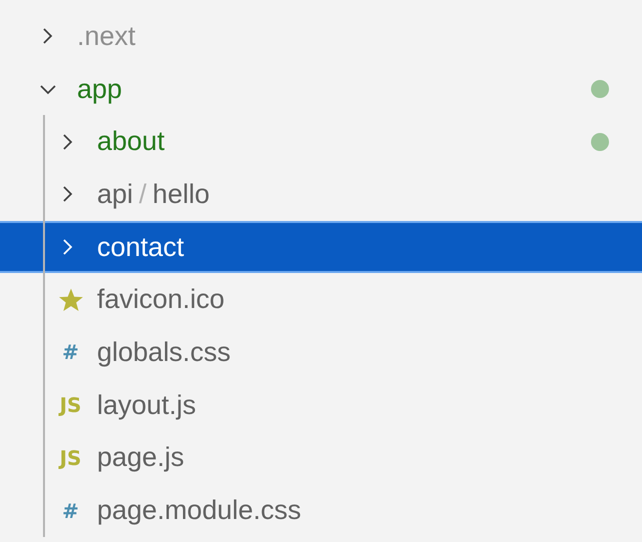 This screenshot has height=542, width=642. Describe the element at coordinates (321, 36) in the screenshot. I see `tree-item: .next` at that location.